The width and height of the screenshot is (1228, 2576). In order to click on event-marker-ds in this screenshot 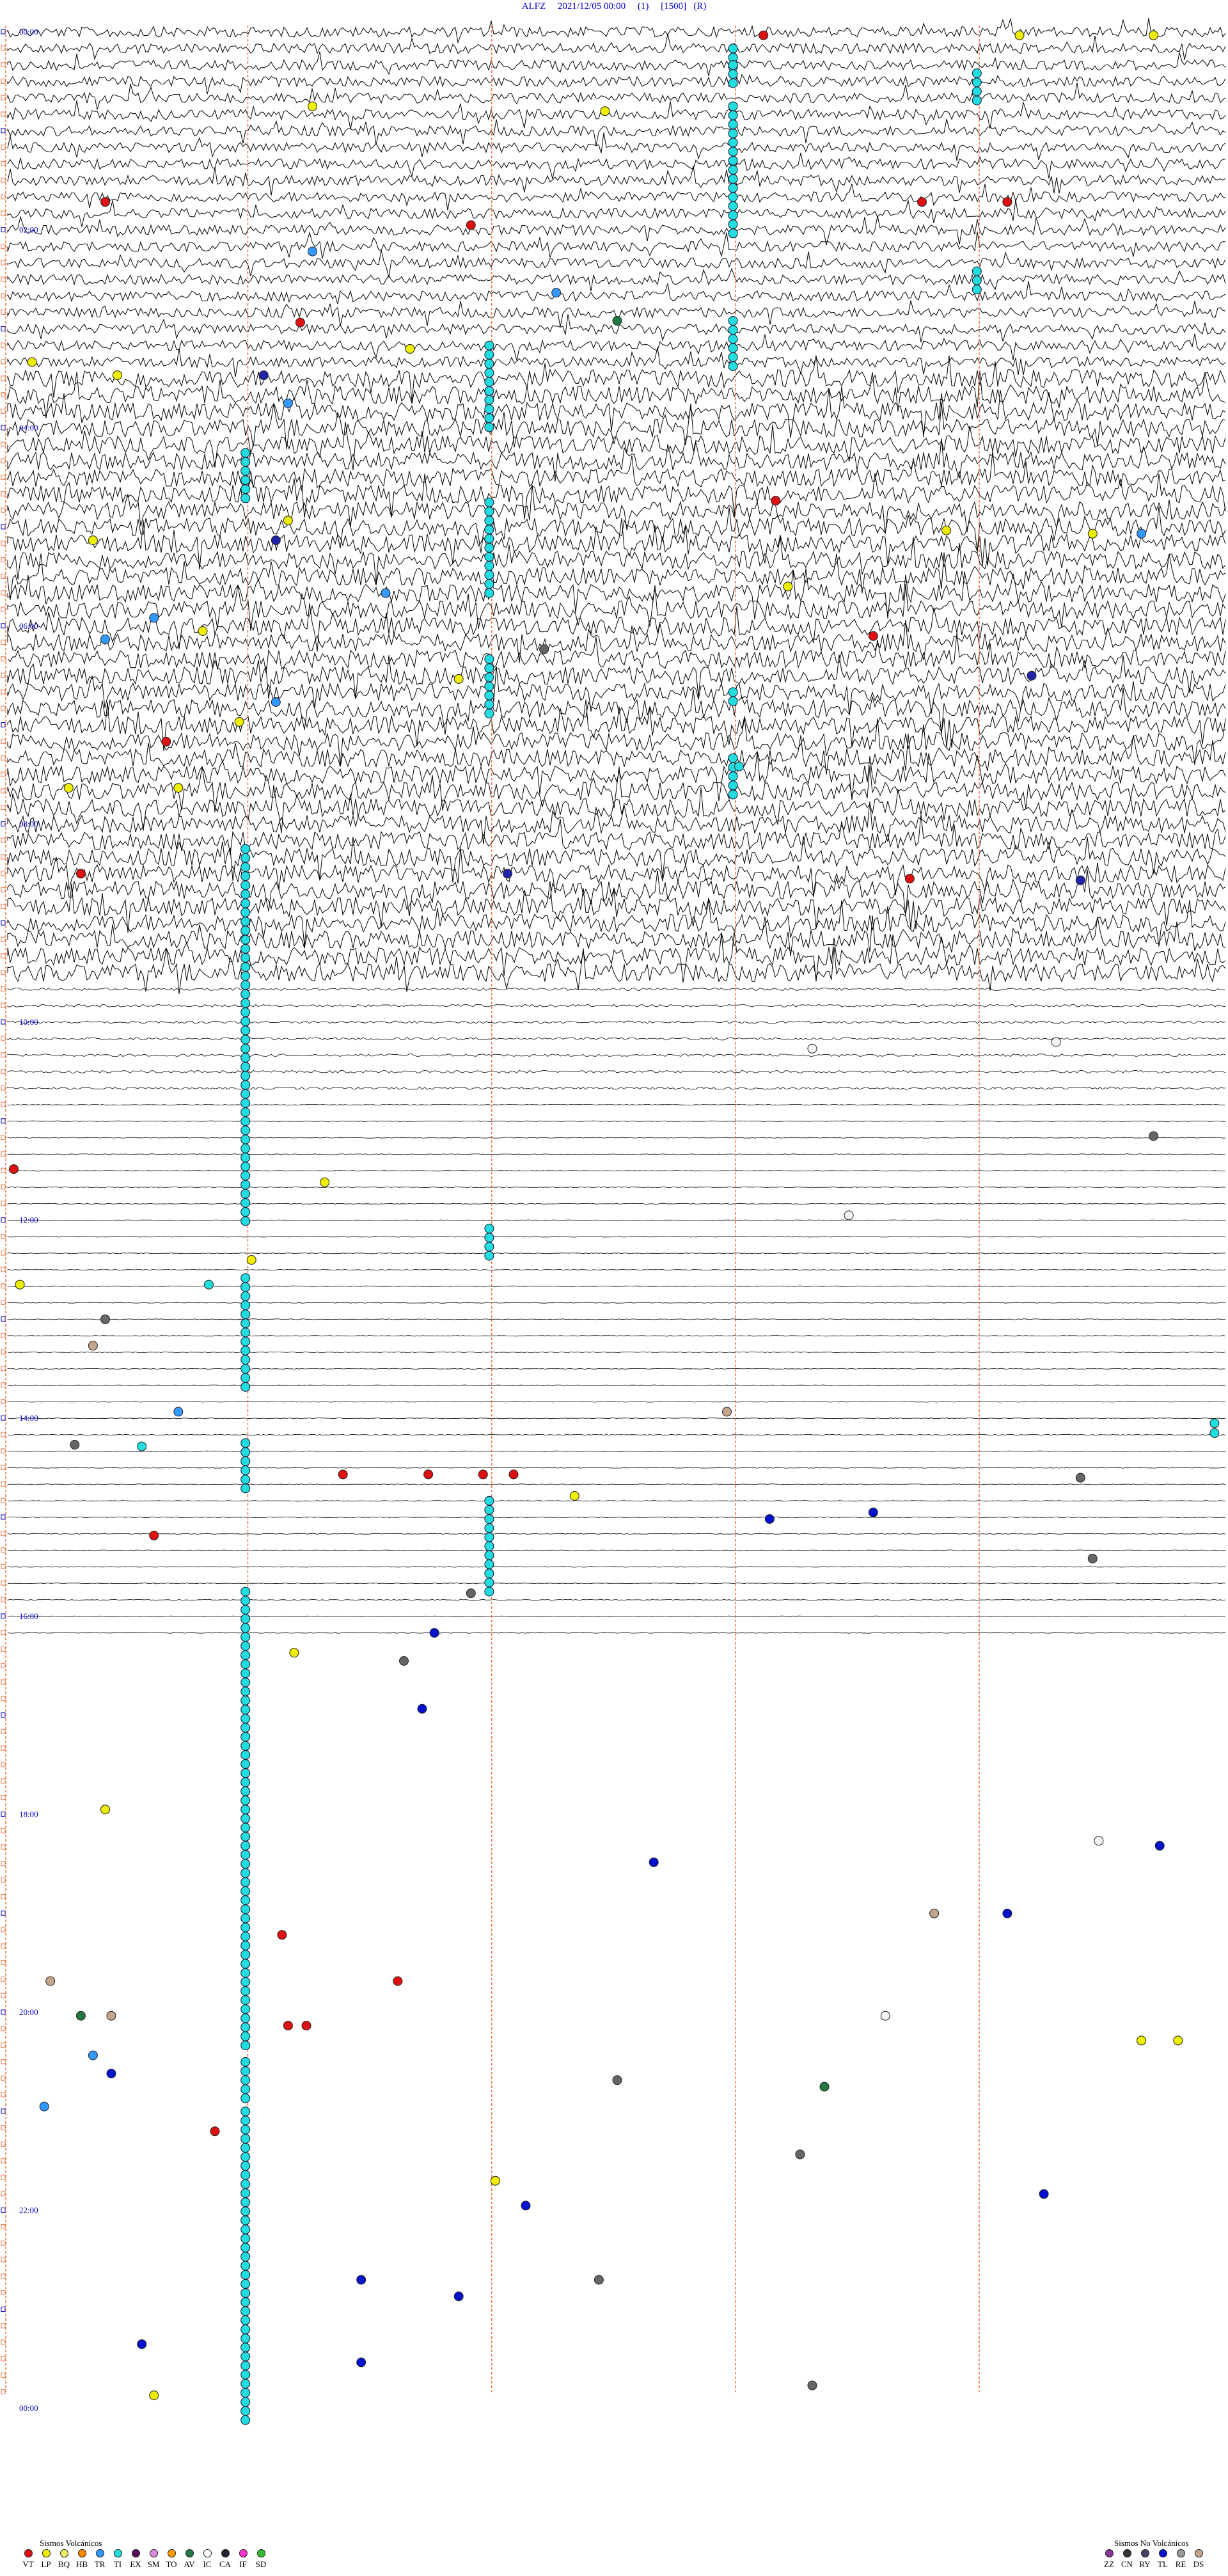, I will do `click(93, 1346)`.